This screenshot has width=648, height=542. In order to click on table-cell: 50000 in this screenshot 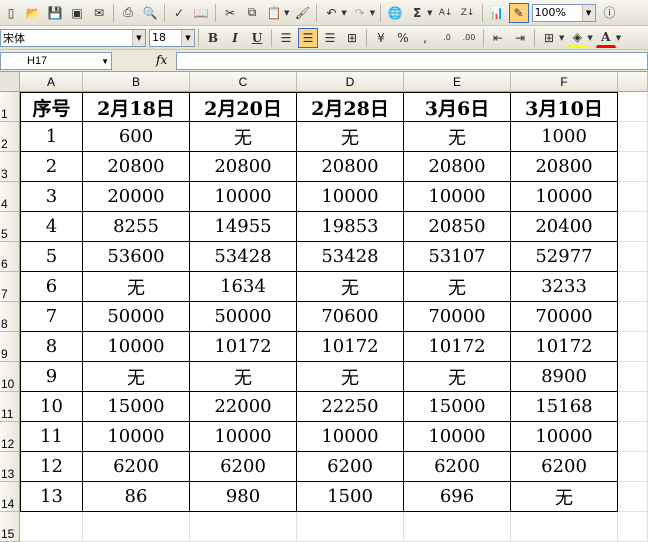, I will do `click(243, 317)`.